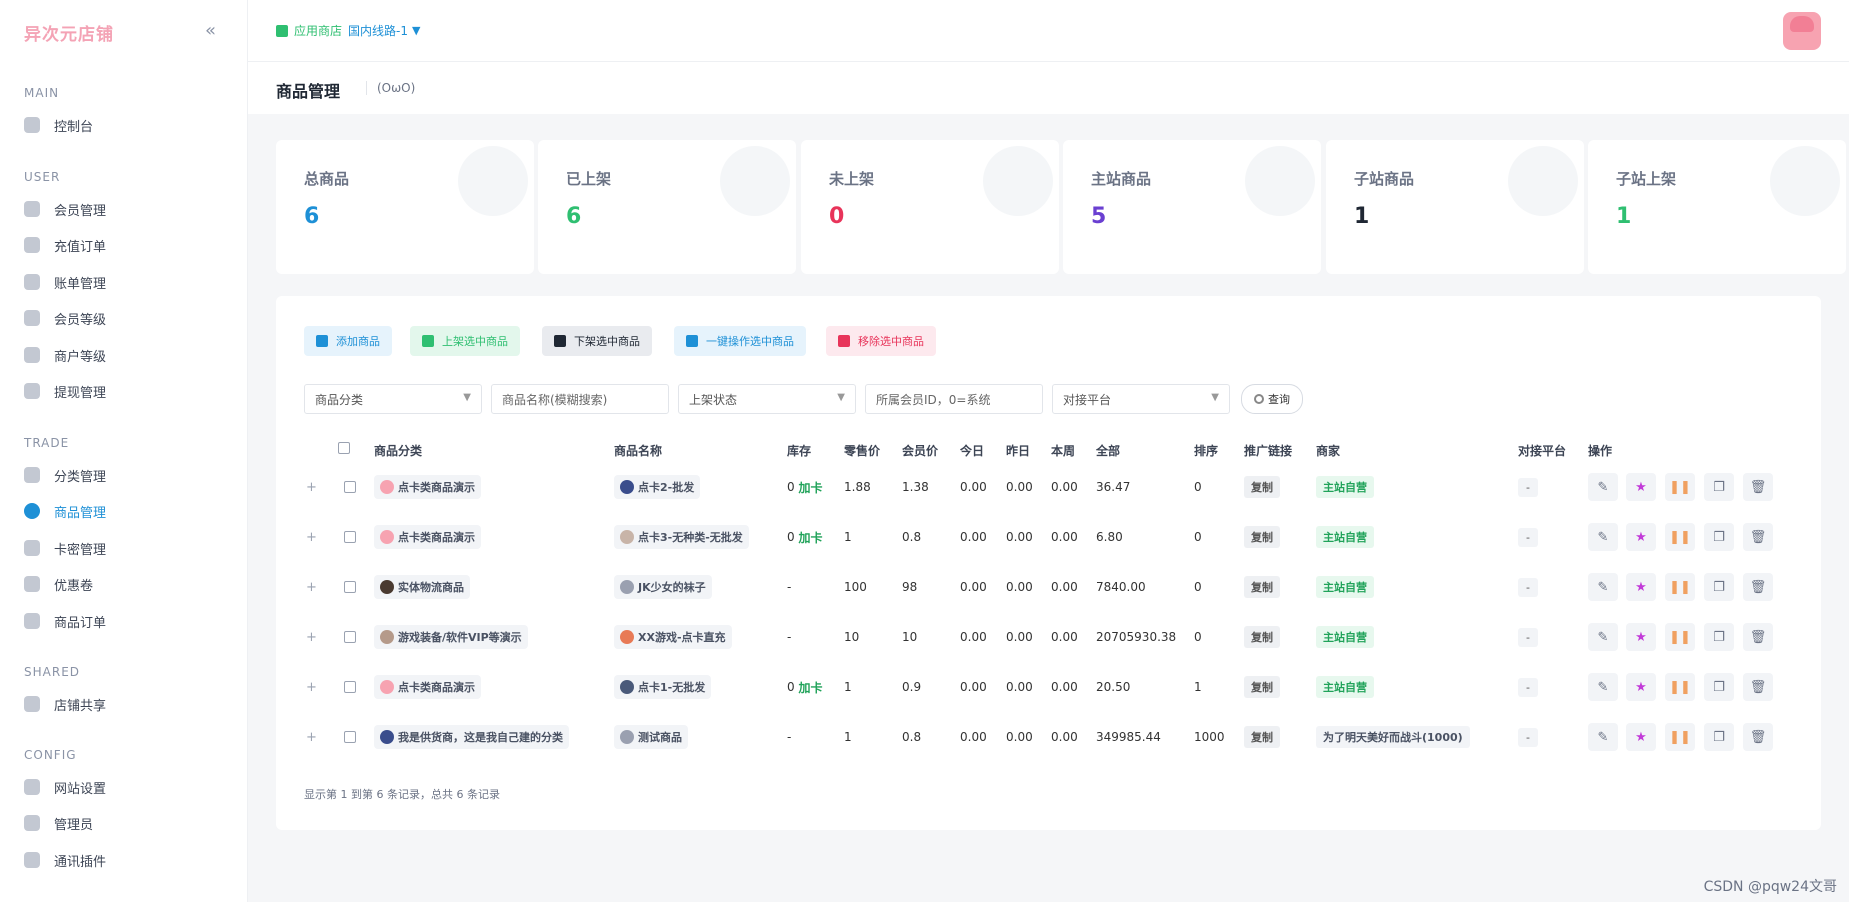  What do you see at coordinates (1802, 31) in the screenshot?
I see `avatar` at bounding box center [1802, 31].